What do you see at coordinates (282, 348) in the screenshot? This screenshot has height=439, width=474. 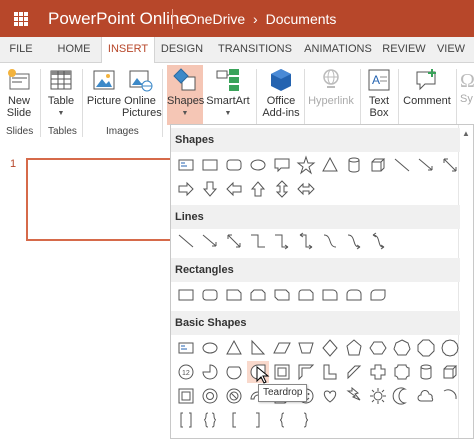 I see `parallelogram-icon` at bounding box center [282, 348].